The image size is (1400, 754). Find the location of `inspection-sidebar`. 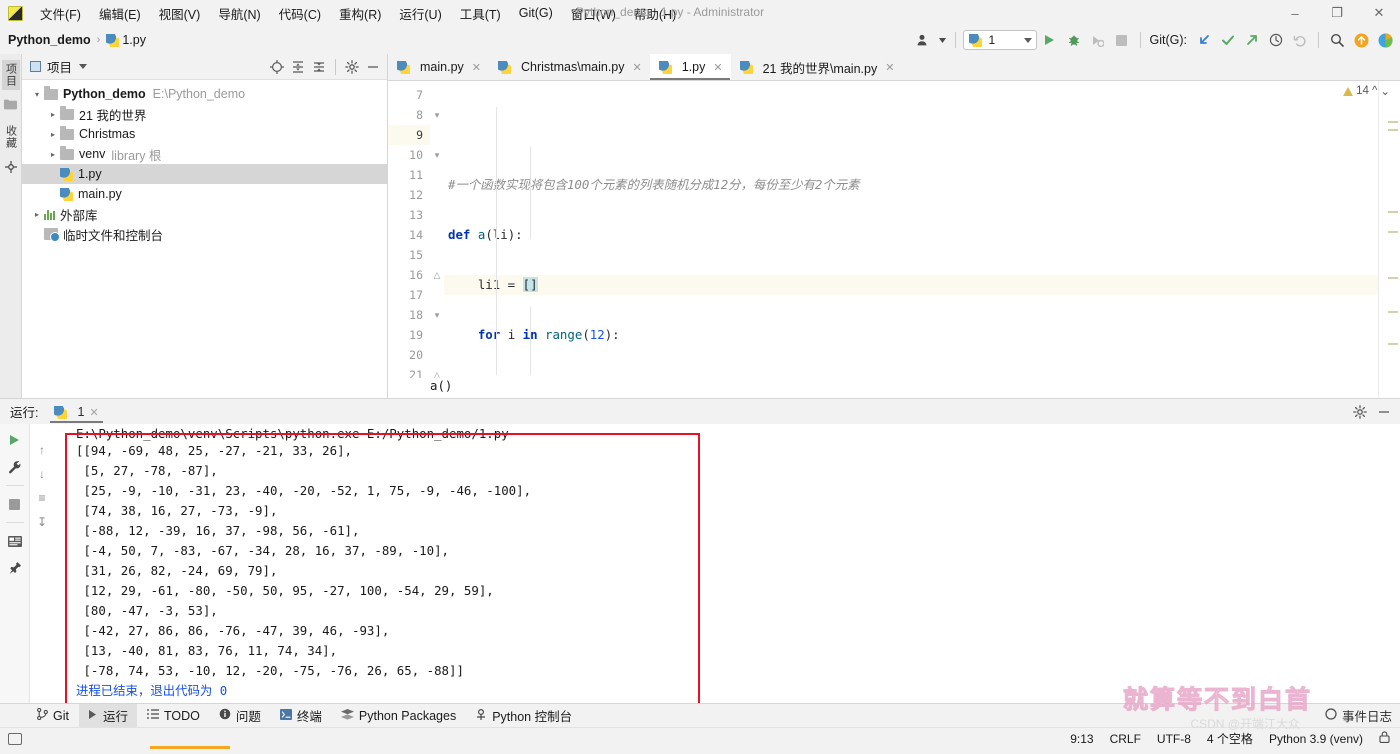

inspection-sidebar is located at coordinates (1389, 239).